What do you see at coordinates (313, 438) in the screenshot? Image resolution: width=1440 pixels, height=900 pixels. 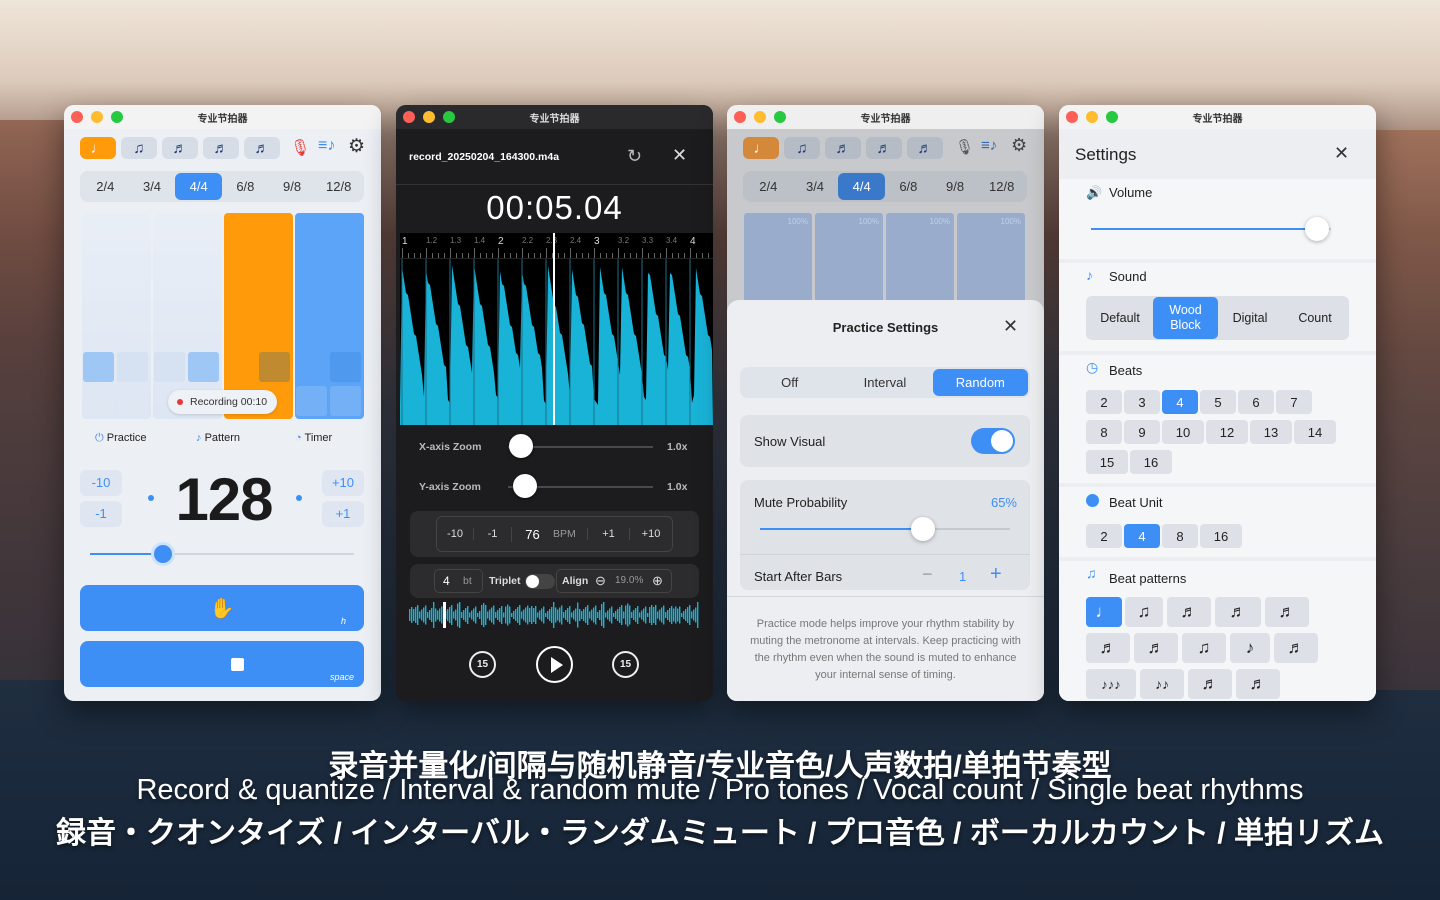 I see `tab-timer: ◔ Timer` at bounding box center [313, 438].